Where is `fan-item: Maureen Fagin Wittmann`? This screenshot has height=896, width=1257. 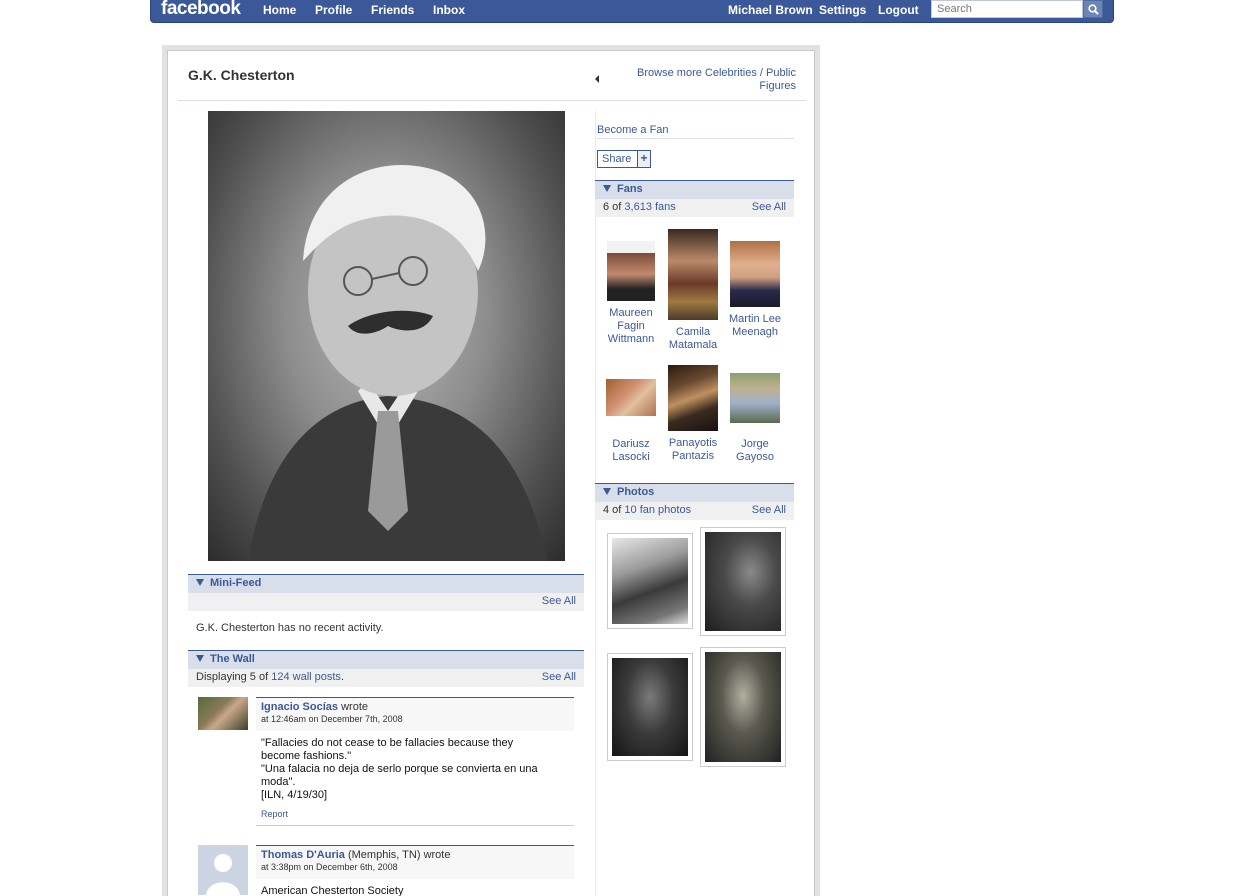
fan-item: Maureen Fagin Wittmann is located at coordinates (631, 293).